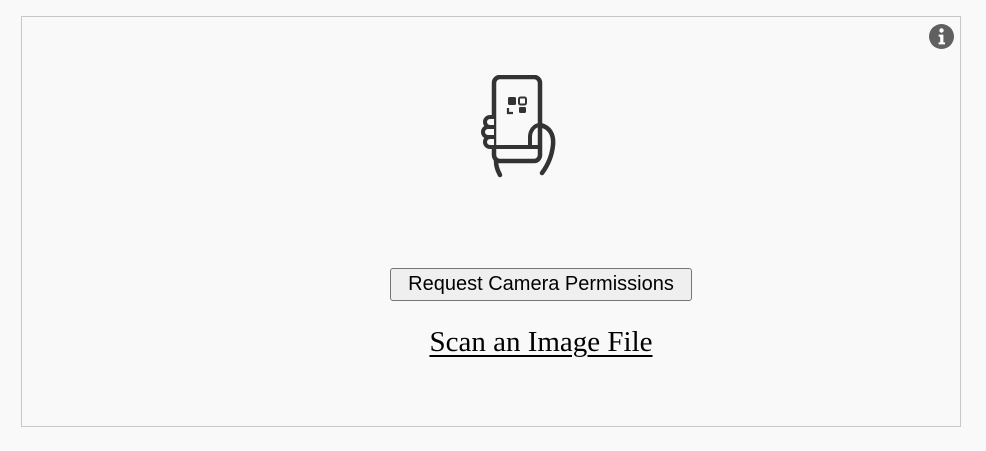  Describe the element at coordinates (541, 284) in the screenshot. I see `request-camera-permissions-button: Request Camera Permissions` at that location.